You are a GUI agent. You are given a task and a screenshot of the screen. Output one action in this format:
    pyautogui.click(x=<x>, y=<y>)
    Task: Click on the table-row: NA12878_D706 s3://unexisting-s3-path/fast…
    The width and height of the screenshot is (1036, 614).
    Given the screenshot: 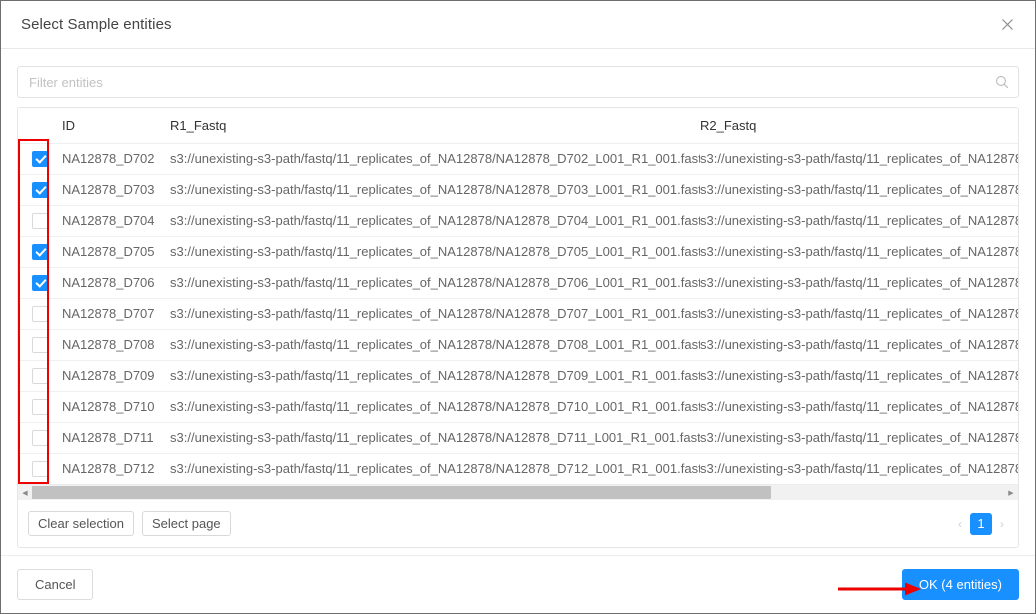 What is the action you would take?
    pyautogui.click(x=518, y=283)
    